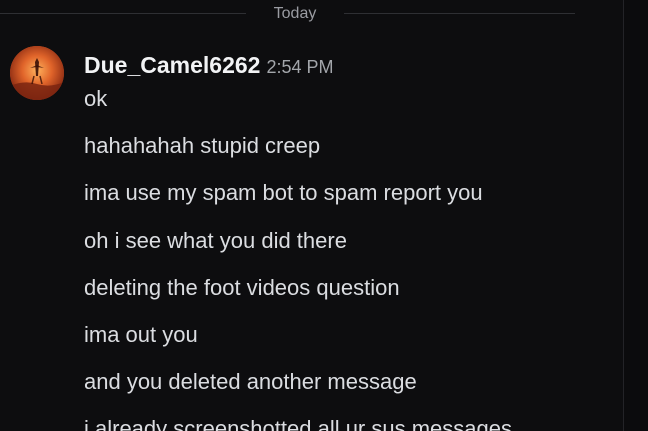 Image resolution: width=648 pixels, height=431 pixels. Describe the element at coordinates (635, 215) in the screenshot. I see `side-panel-edge` at that location.